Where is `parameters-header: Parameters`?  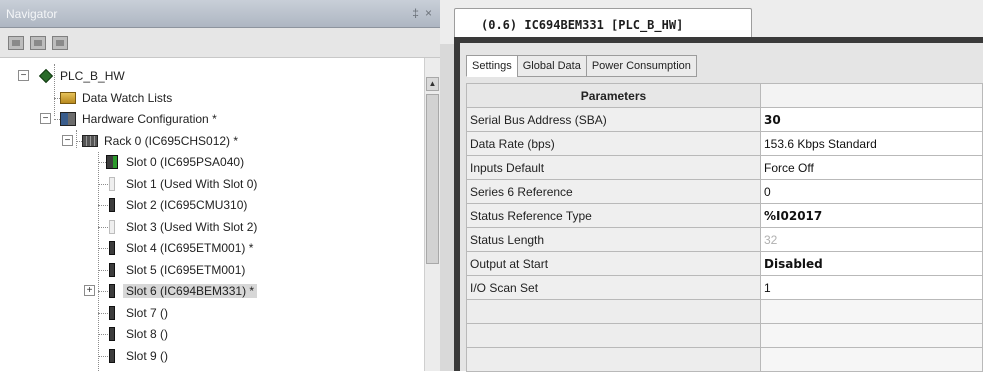 parameters-header: Parameters is located at coordinates (613, 95).